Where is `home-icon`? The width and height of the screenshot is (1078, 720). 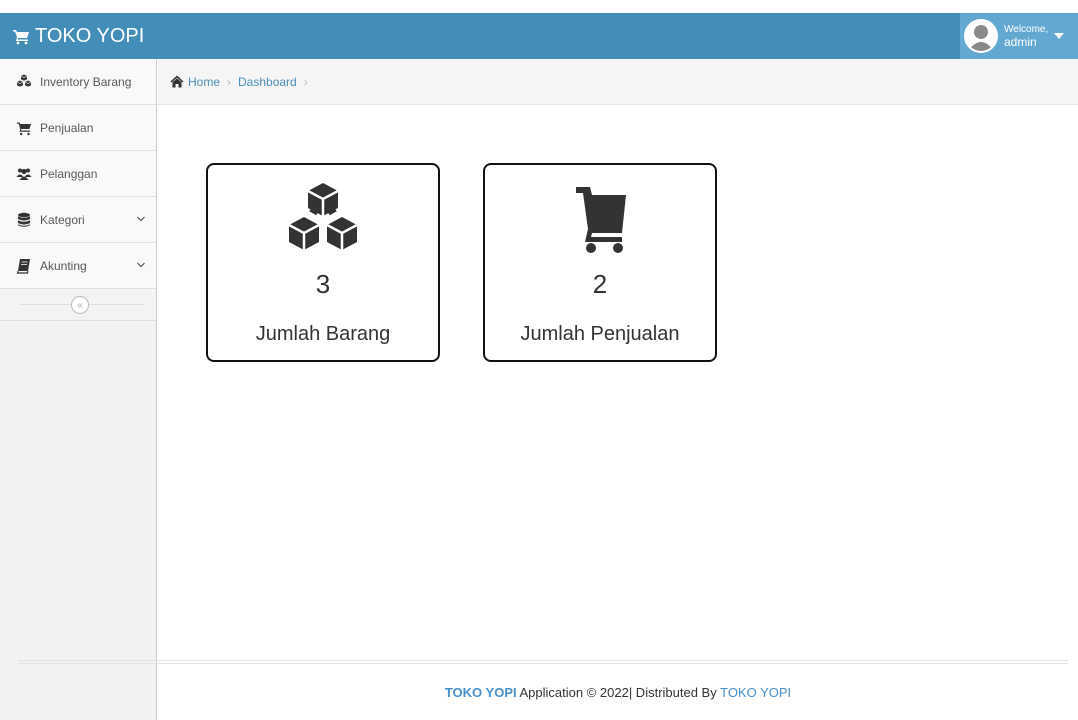
home-icon is located at coordinates (177, 81).